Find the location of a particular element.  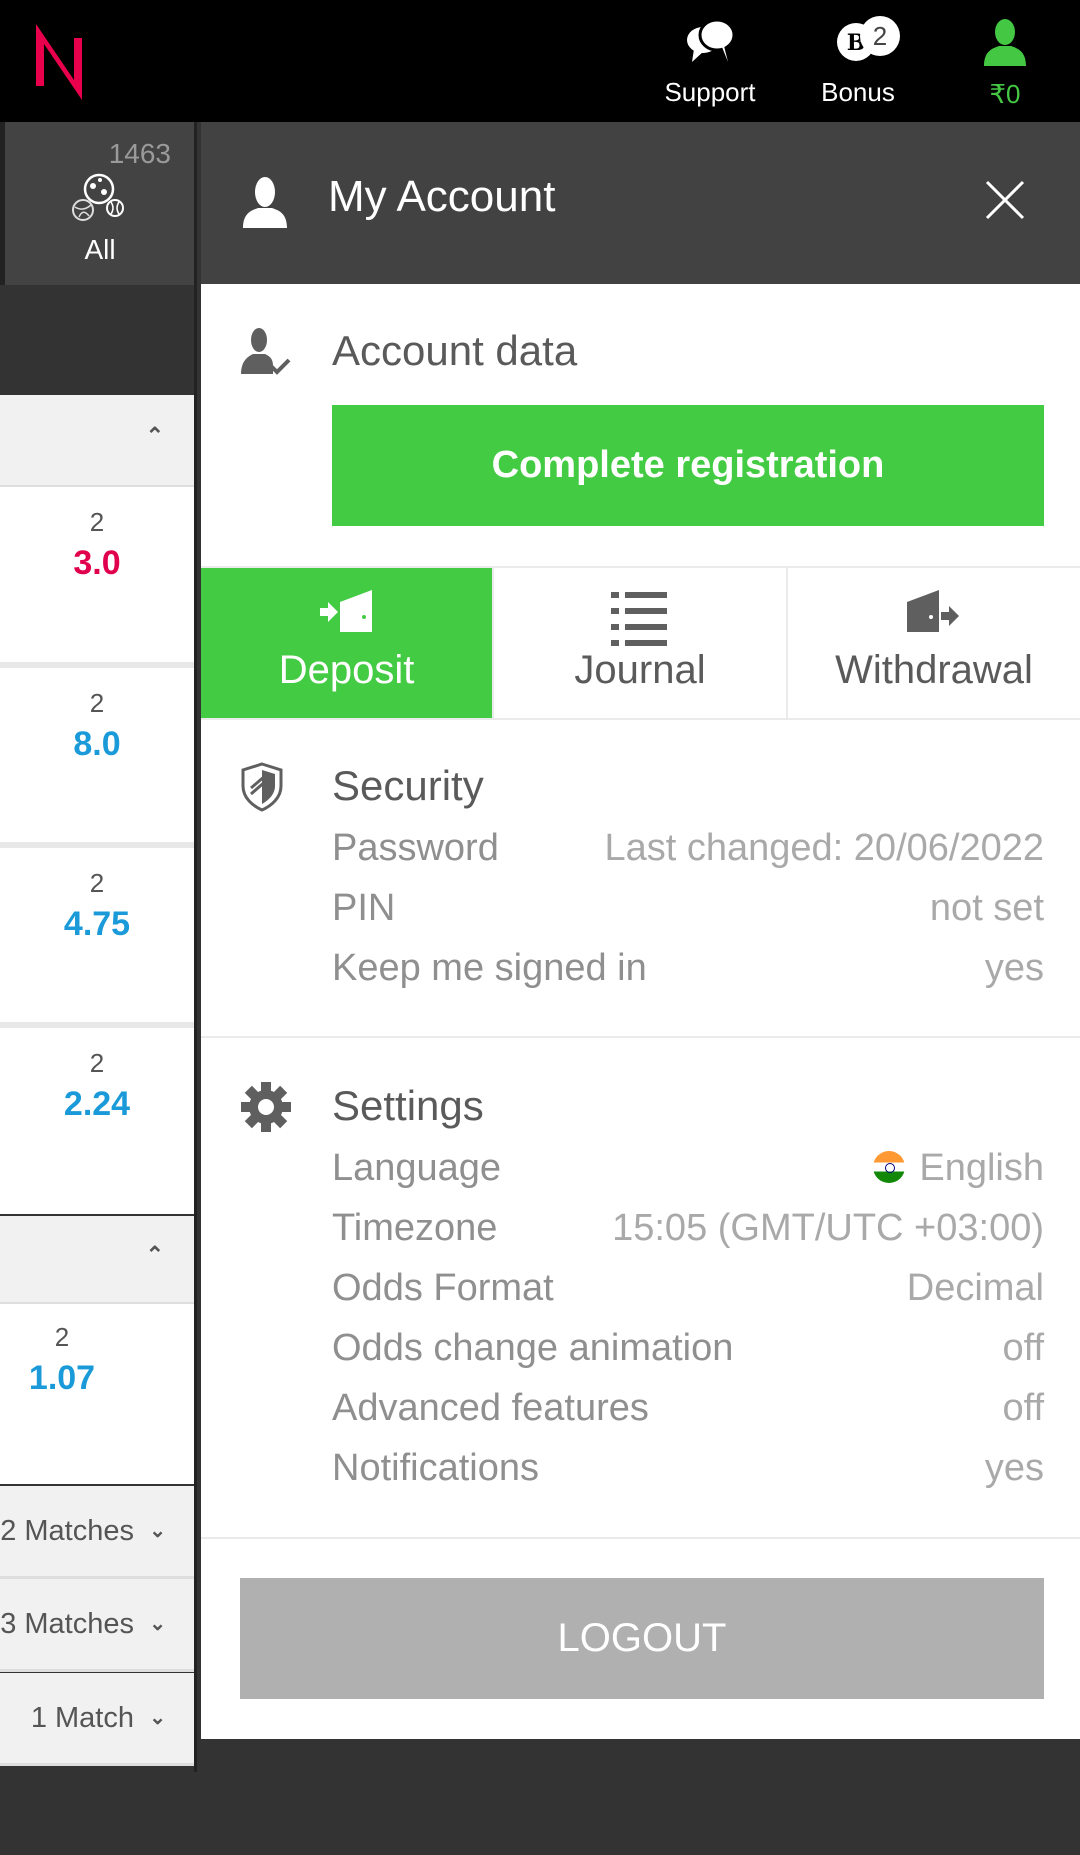

column-divider is located at coordinates (195, 947).